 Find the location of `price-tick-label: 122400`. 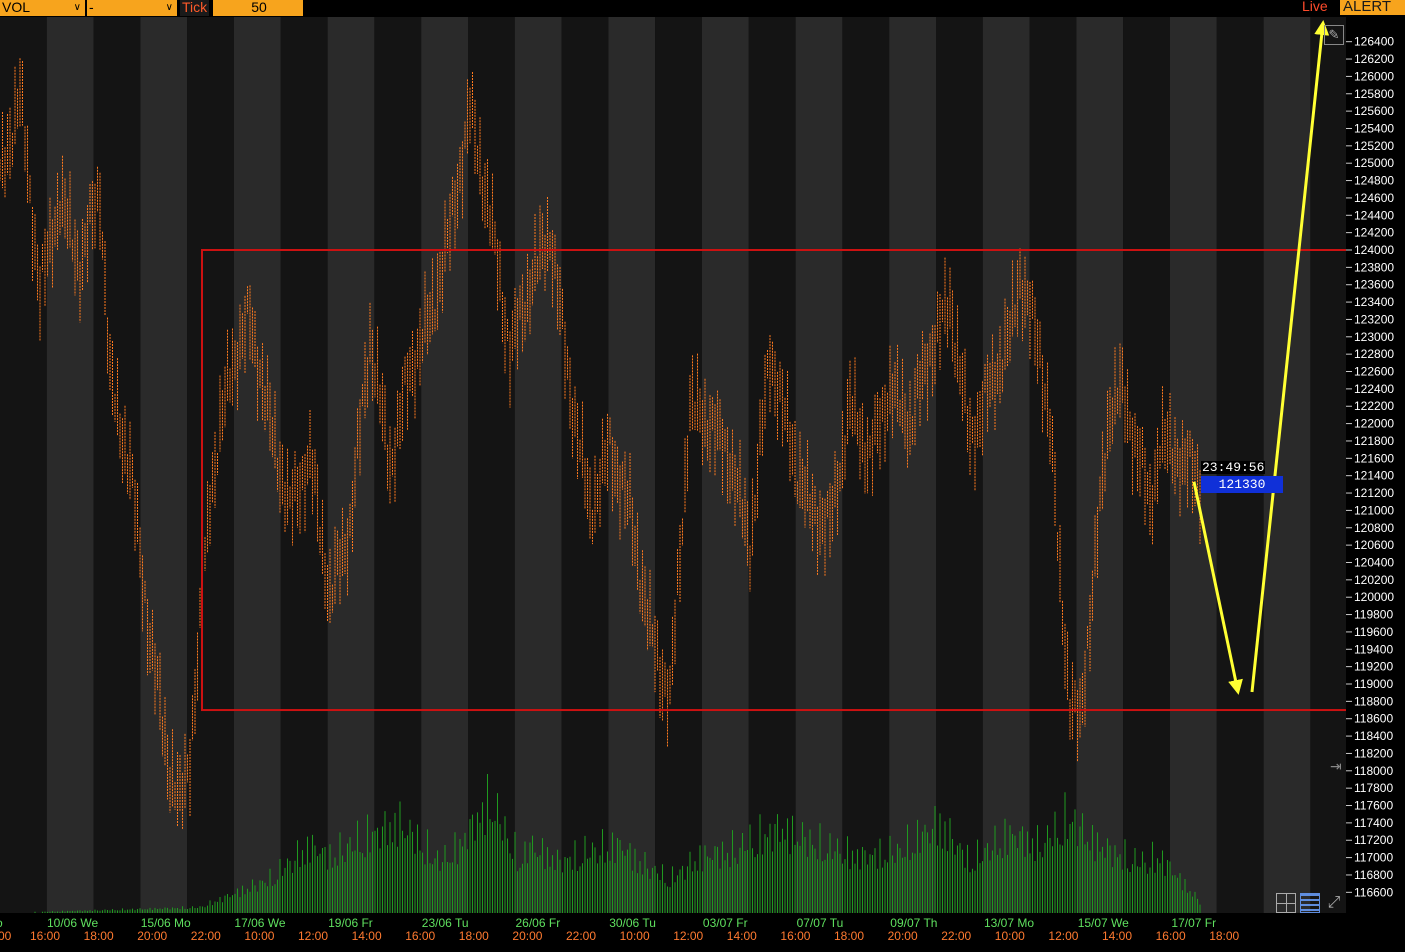

price-tick-label: 122400 is located at coordinates (1374, 389).